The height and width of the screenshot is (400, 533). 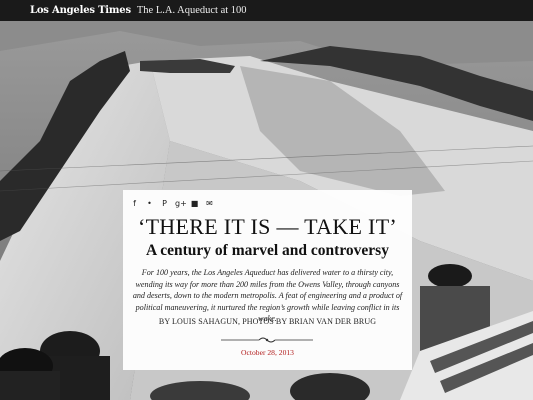 What do you see at coordinates (267, 250) in the screenshot?
I see `subheadline: A century of marvel and controversy` at bounding box center [267, 250].